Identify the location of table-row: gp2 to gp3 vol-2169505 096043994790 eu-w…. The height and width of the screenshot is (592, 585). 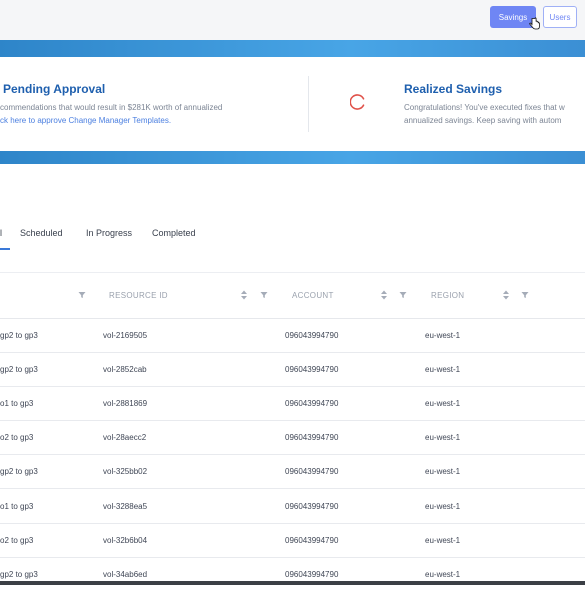
(292, 336).